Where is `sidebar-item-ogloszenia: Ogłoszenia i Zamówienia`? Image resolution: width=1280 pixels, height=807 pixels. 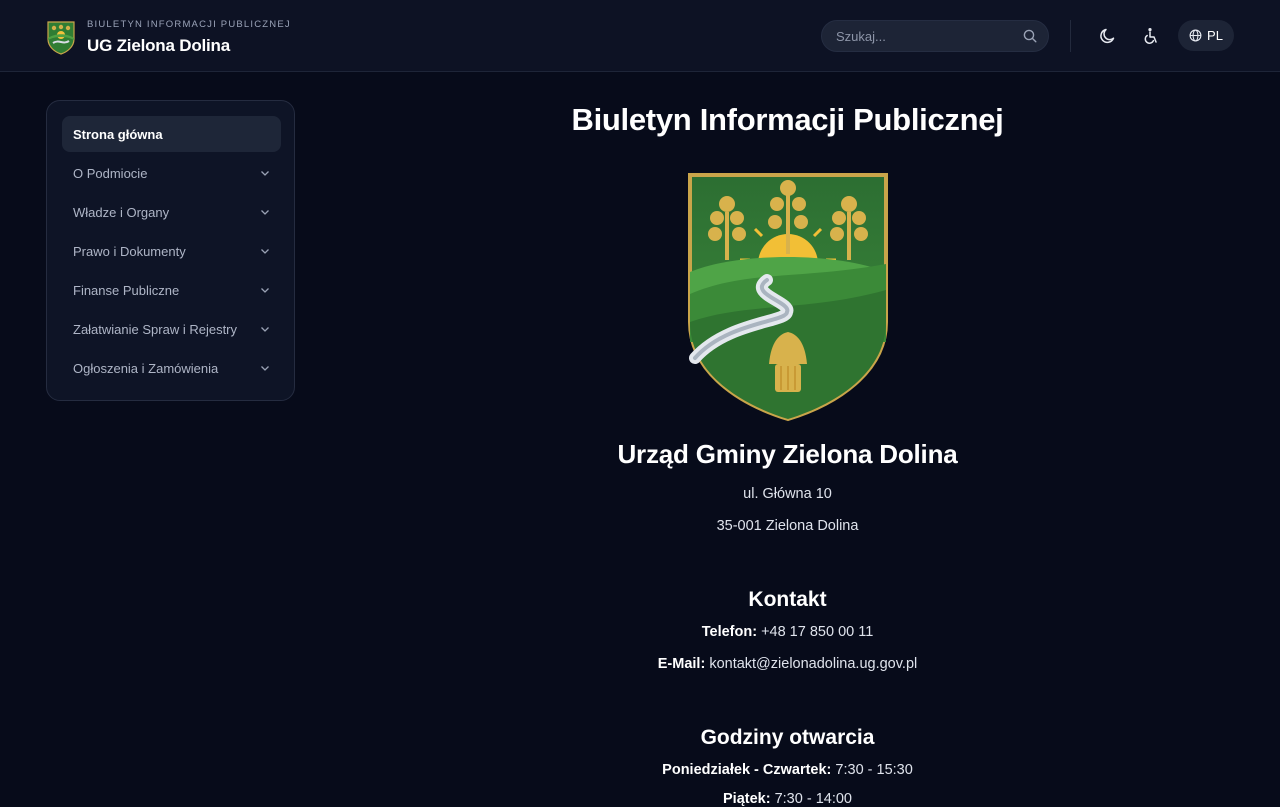
sidebar-item-ogloszenia: Ogłoszenia i Zamówienia is located at coordinates (171, 368).